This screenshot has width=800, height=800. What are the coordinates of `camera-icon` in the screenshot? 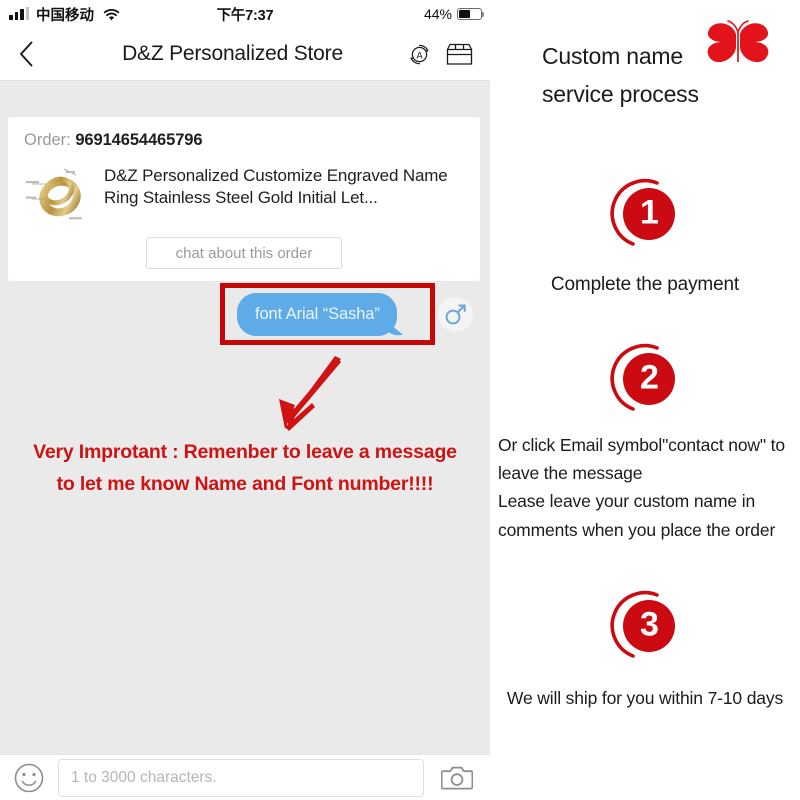 It's located at (457, 778).